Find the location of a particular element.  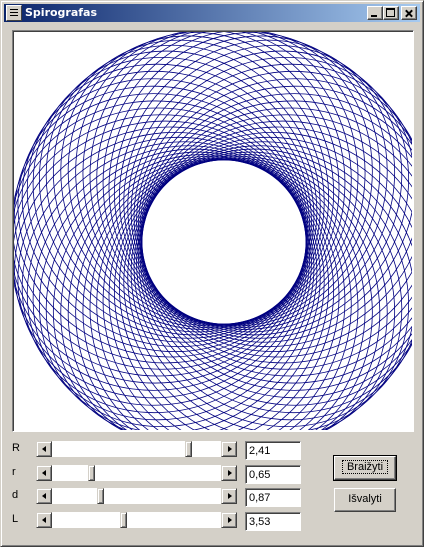

param-label: L is located at coordinates (15, 519).